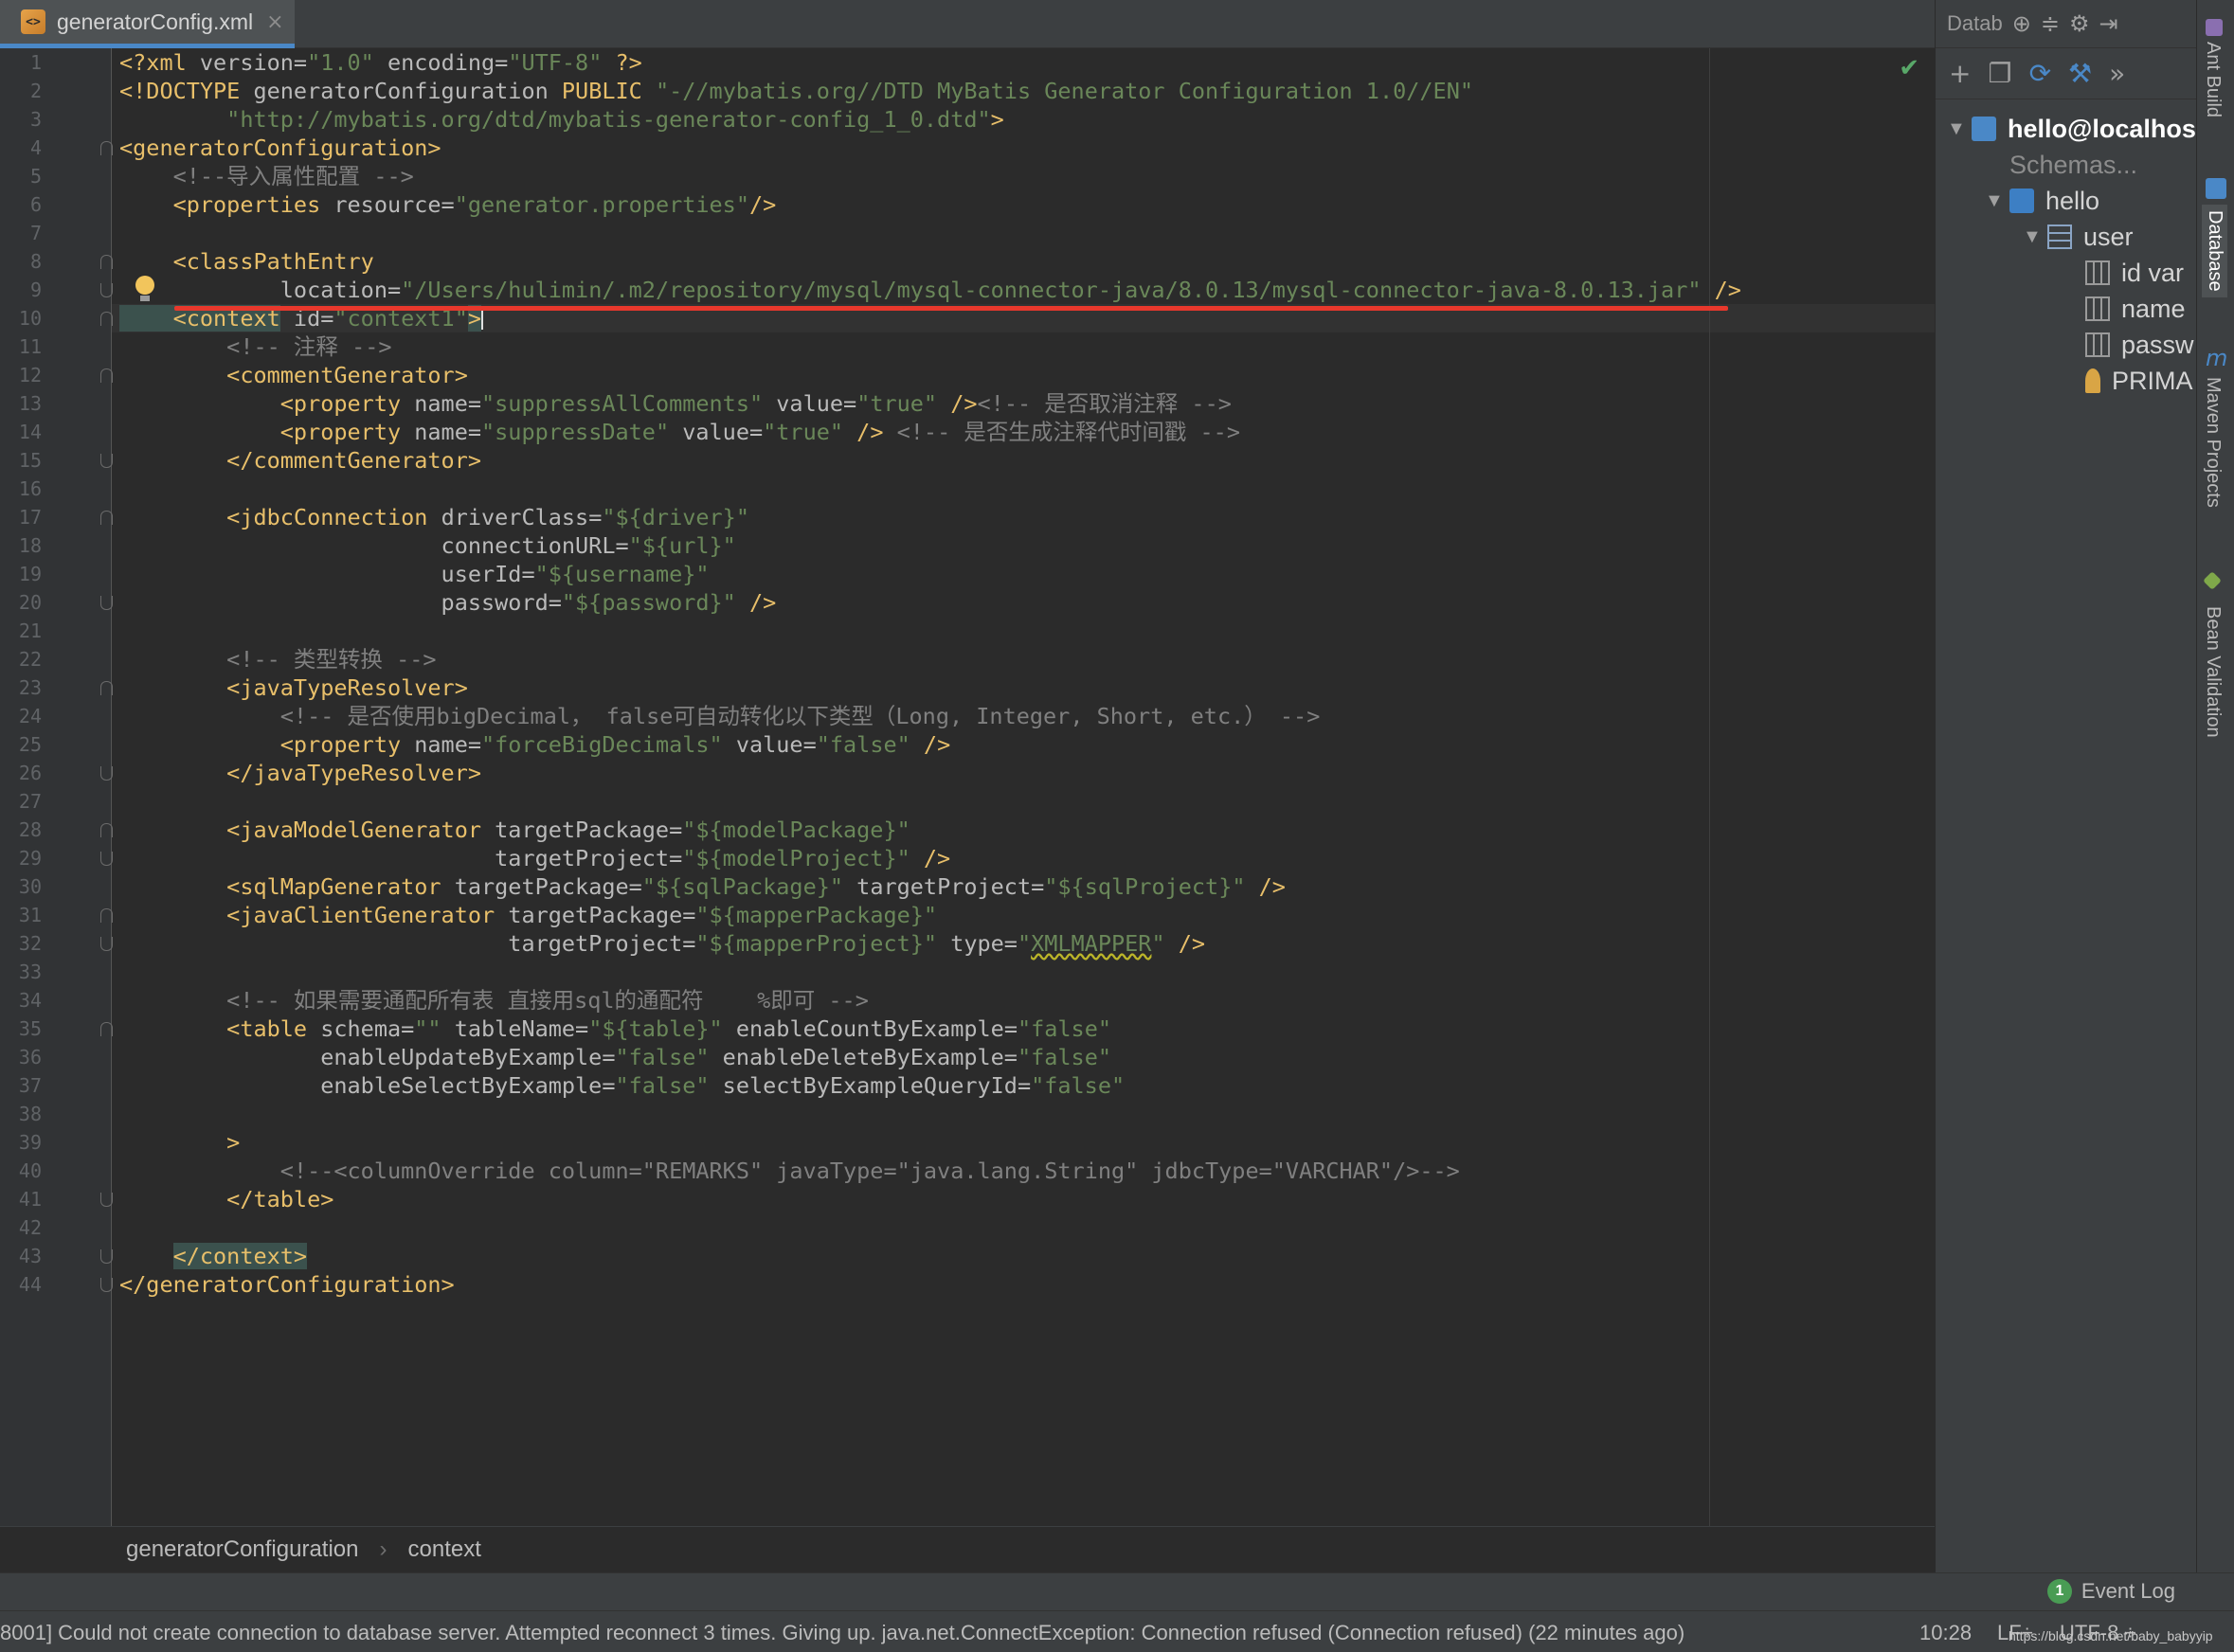 The width and height of the screenshot is (2234, 1652). Describe the element at coordinates (967, 176) in the screenshot. I see `code-line: 5 <!--导入属性配置 -->` at that location.